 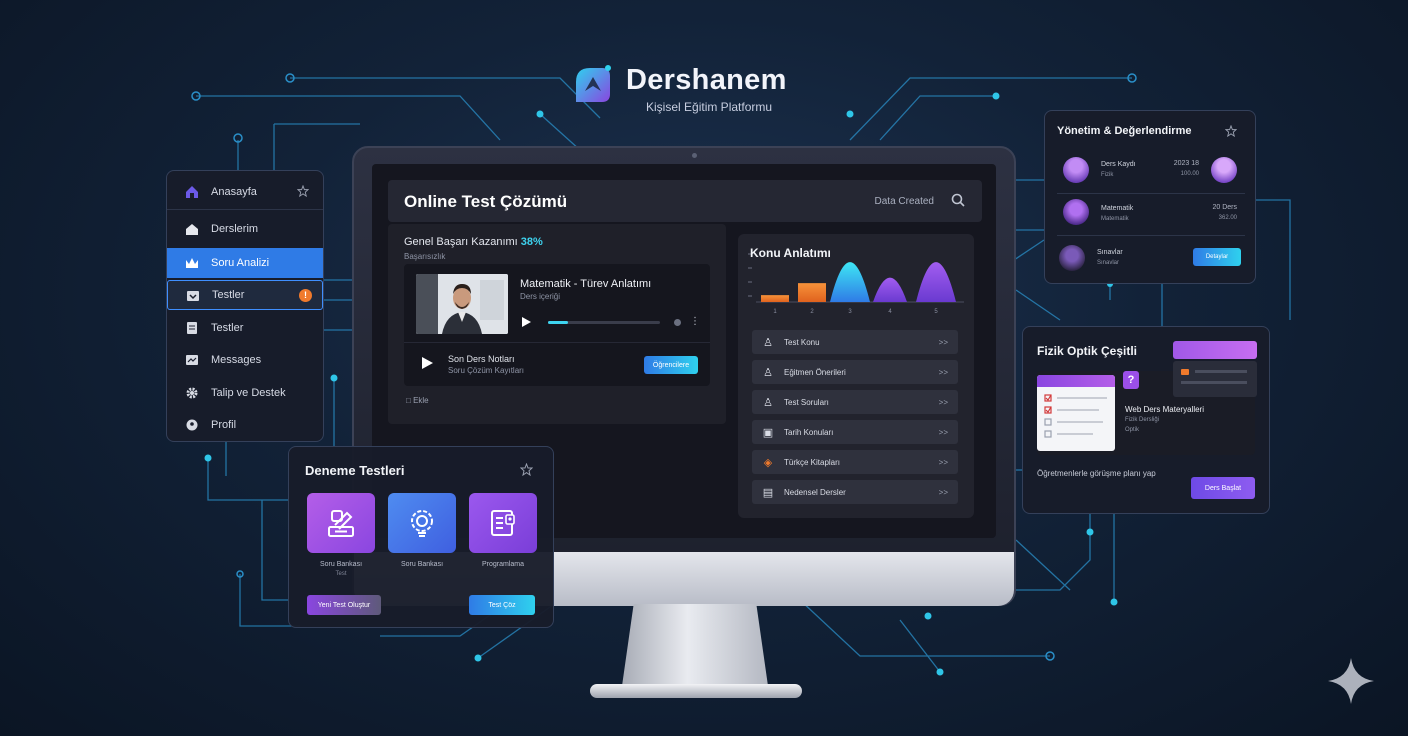 I want to click on sidebar-item-label: Testler, so click(x=228, y=295).